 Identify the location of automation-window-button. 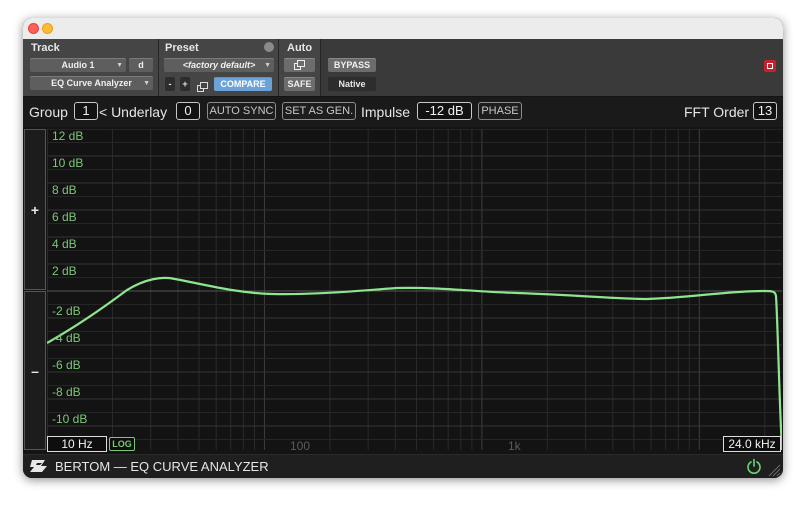
(299, 65).